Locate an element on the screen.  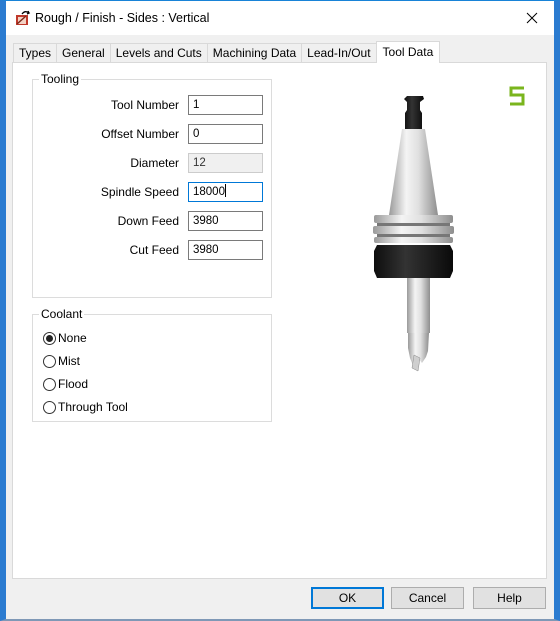
coolant-none-label: None is located at coordinates (72, 338).